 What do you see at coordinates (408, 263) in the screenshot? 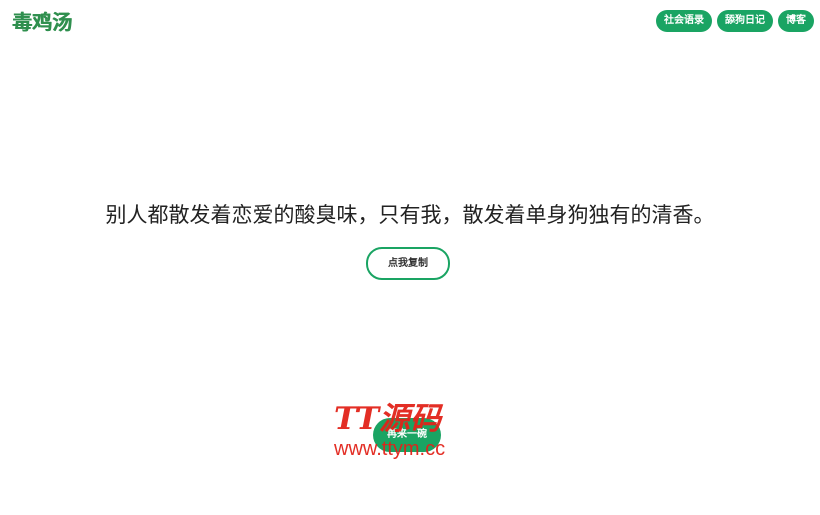
I see `copy-button: 点我复制` at bounding box center [408, 263].